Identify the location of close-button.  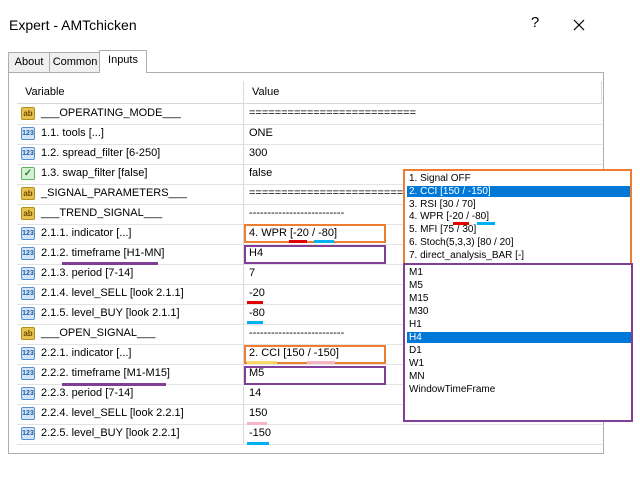
(579, 25).